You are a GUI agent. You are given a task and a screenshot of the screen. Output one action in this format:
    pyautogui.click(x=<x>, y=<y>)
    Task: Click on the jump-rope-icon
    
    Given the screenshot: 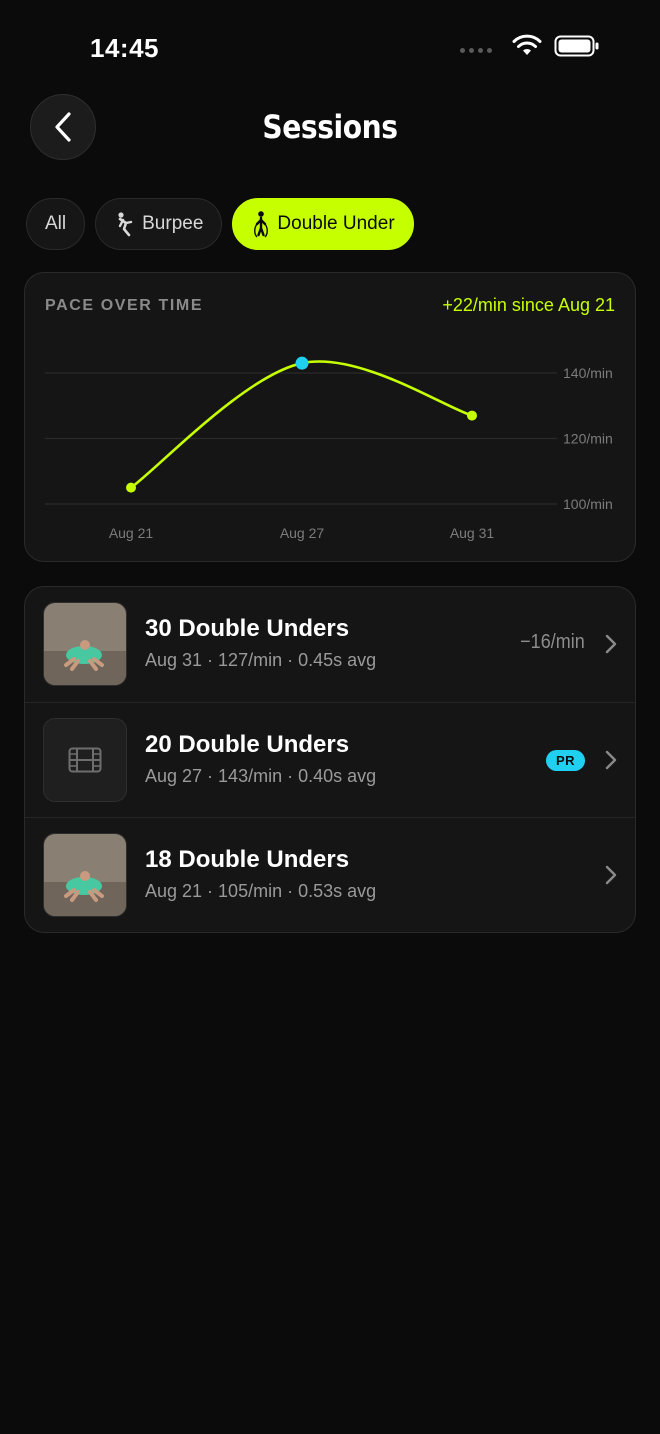 What is the action you would take?
    pyautogui.click(x=261, y=224)
    